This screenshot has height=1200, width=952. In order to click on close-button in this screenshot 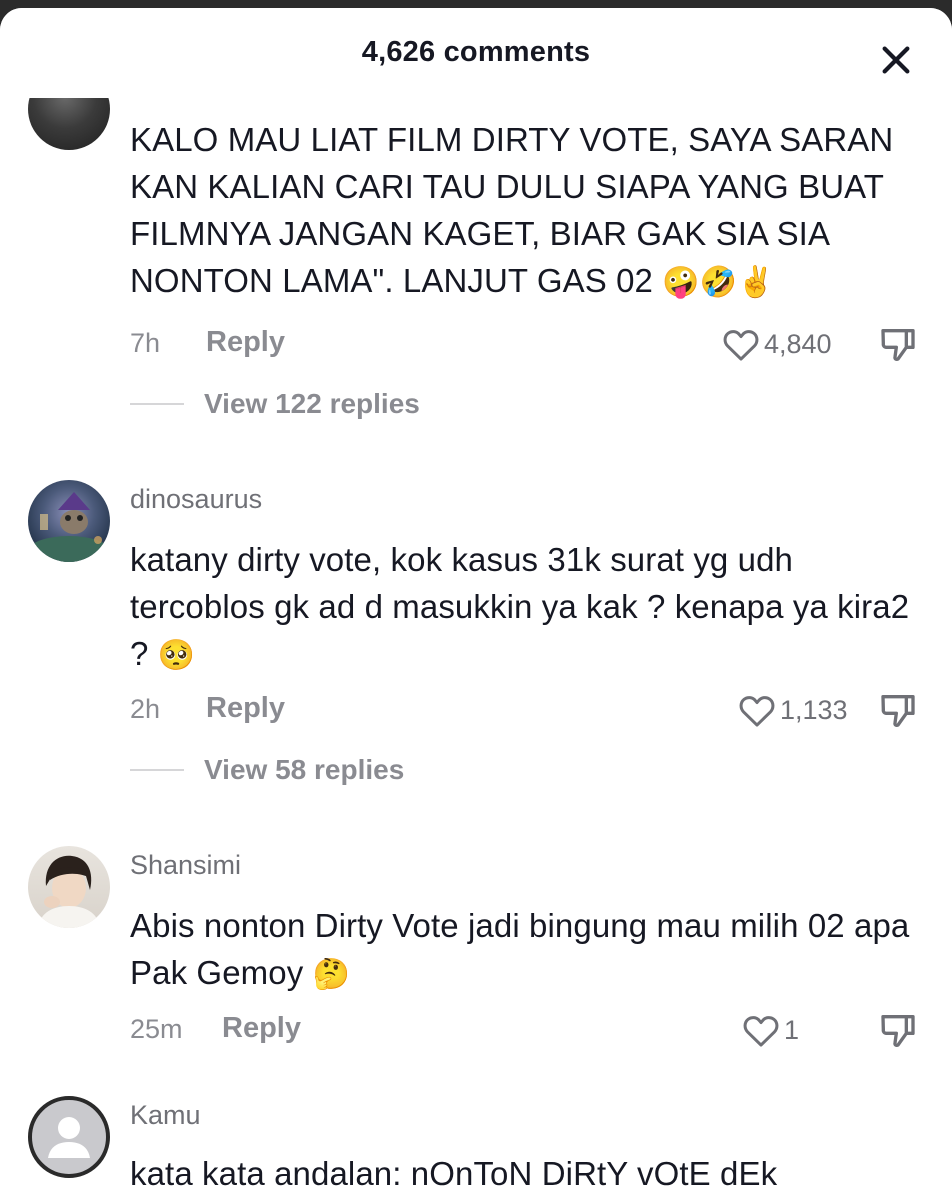, I will do `click(896, 60)`.